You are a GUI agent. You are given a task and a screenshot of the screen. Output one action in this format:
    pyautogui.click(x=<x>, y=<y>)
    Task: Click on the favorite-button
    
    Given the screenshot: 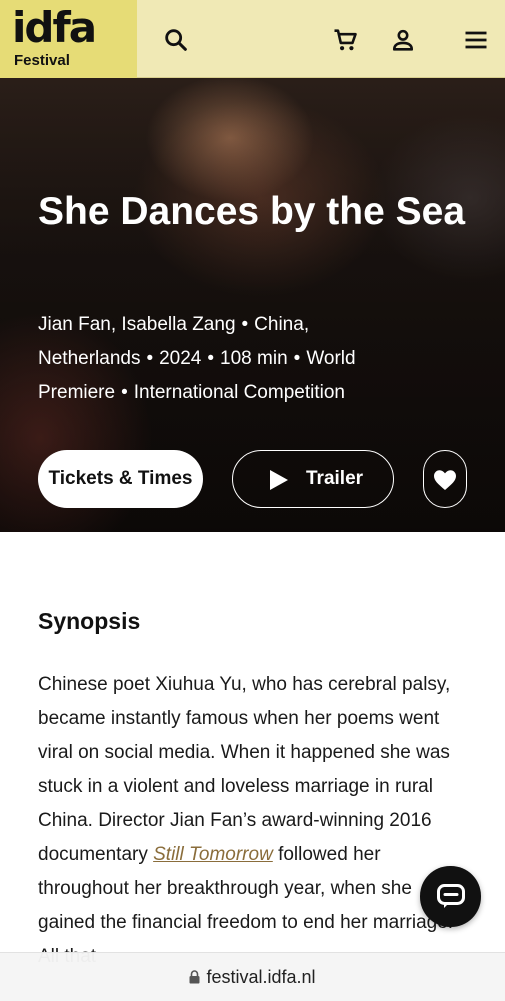 What is the action you would take?
    pyautogui.click(x=445, y=479)
    